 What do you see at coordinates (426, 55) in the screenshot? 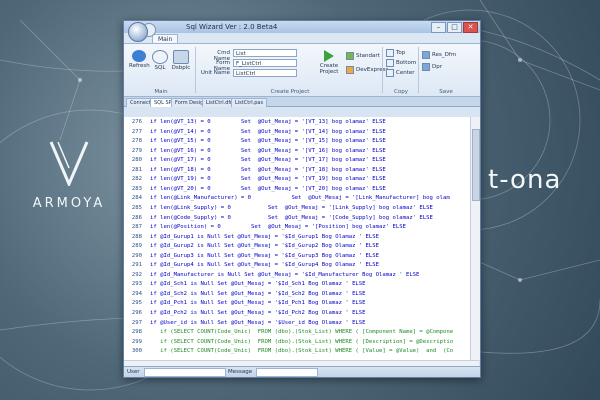
I see `save-icon` at bounding box center [426, 55].